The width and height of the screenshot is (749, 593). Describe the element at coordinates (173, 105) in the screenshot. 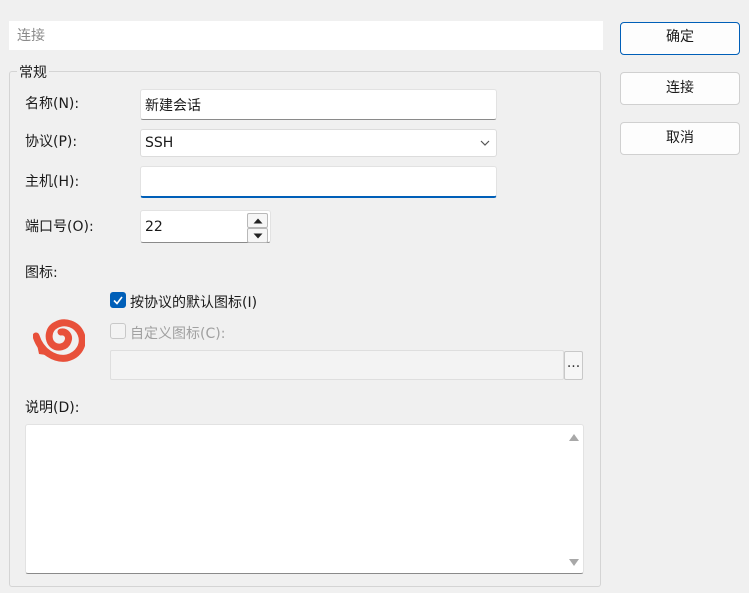

I see `name-value: 新建会话` at that location.